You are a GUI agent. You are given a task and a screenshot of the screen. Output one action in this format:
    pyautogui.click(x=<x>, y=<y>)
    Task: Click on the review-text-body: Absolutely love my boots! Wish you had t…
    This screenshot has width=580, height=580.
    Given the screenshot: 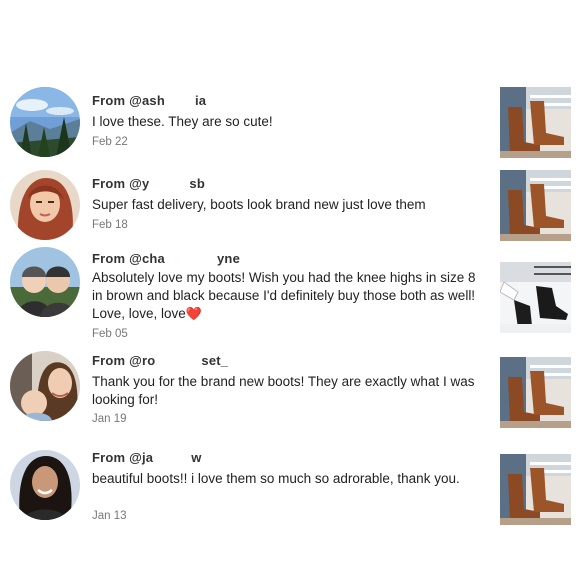 What is the action you would take?
    pyautogui.click(x=284, y=295)
    